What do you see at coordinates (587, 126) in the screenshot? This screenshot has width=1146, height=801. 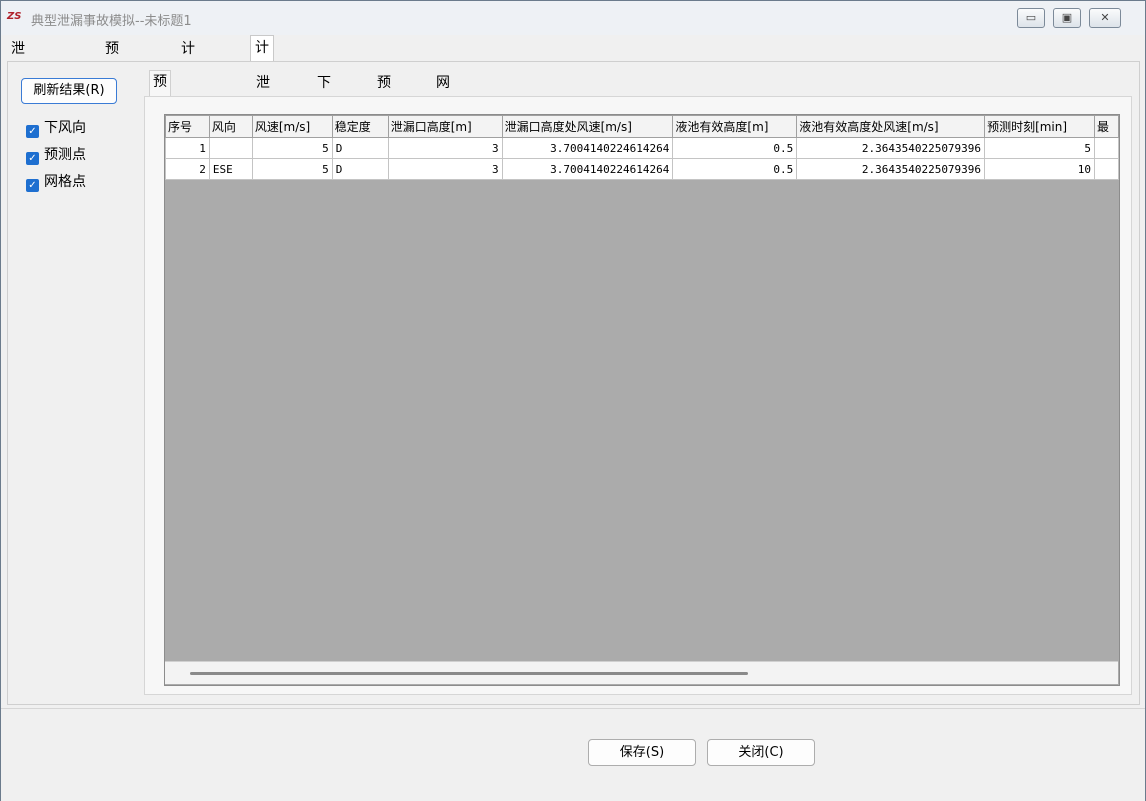 I see `column-header: 泄漏口高度处风速[m/s]` at bounding box center [587, 126].